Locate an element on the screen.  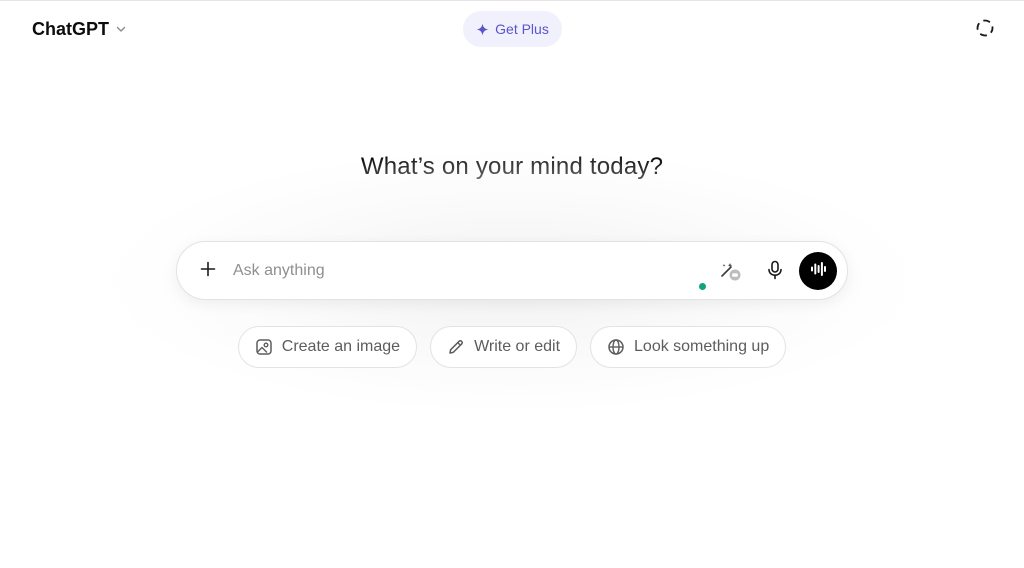
prompt-input is located at coordinates (463, 271).